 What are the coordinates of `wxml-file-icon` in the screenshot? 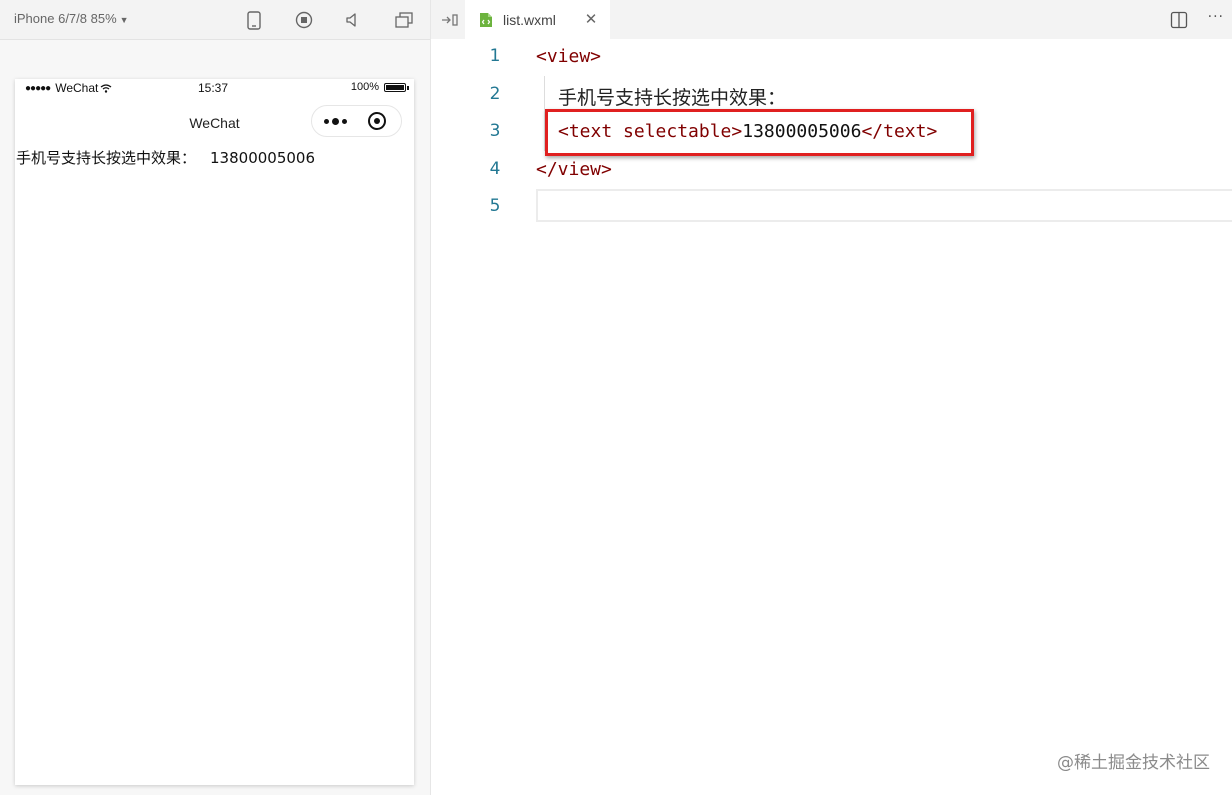 It's located at (486, 19).